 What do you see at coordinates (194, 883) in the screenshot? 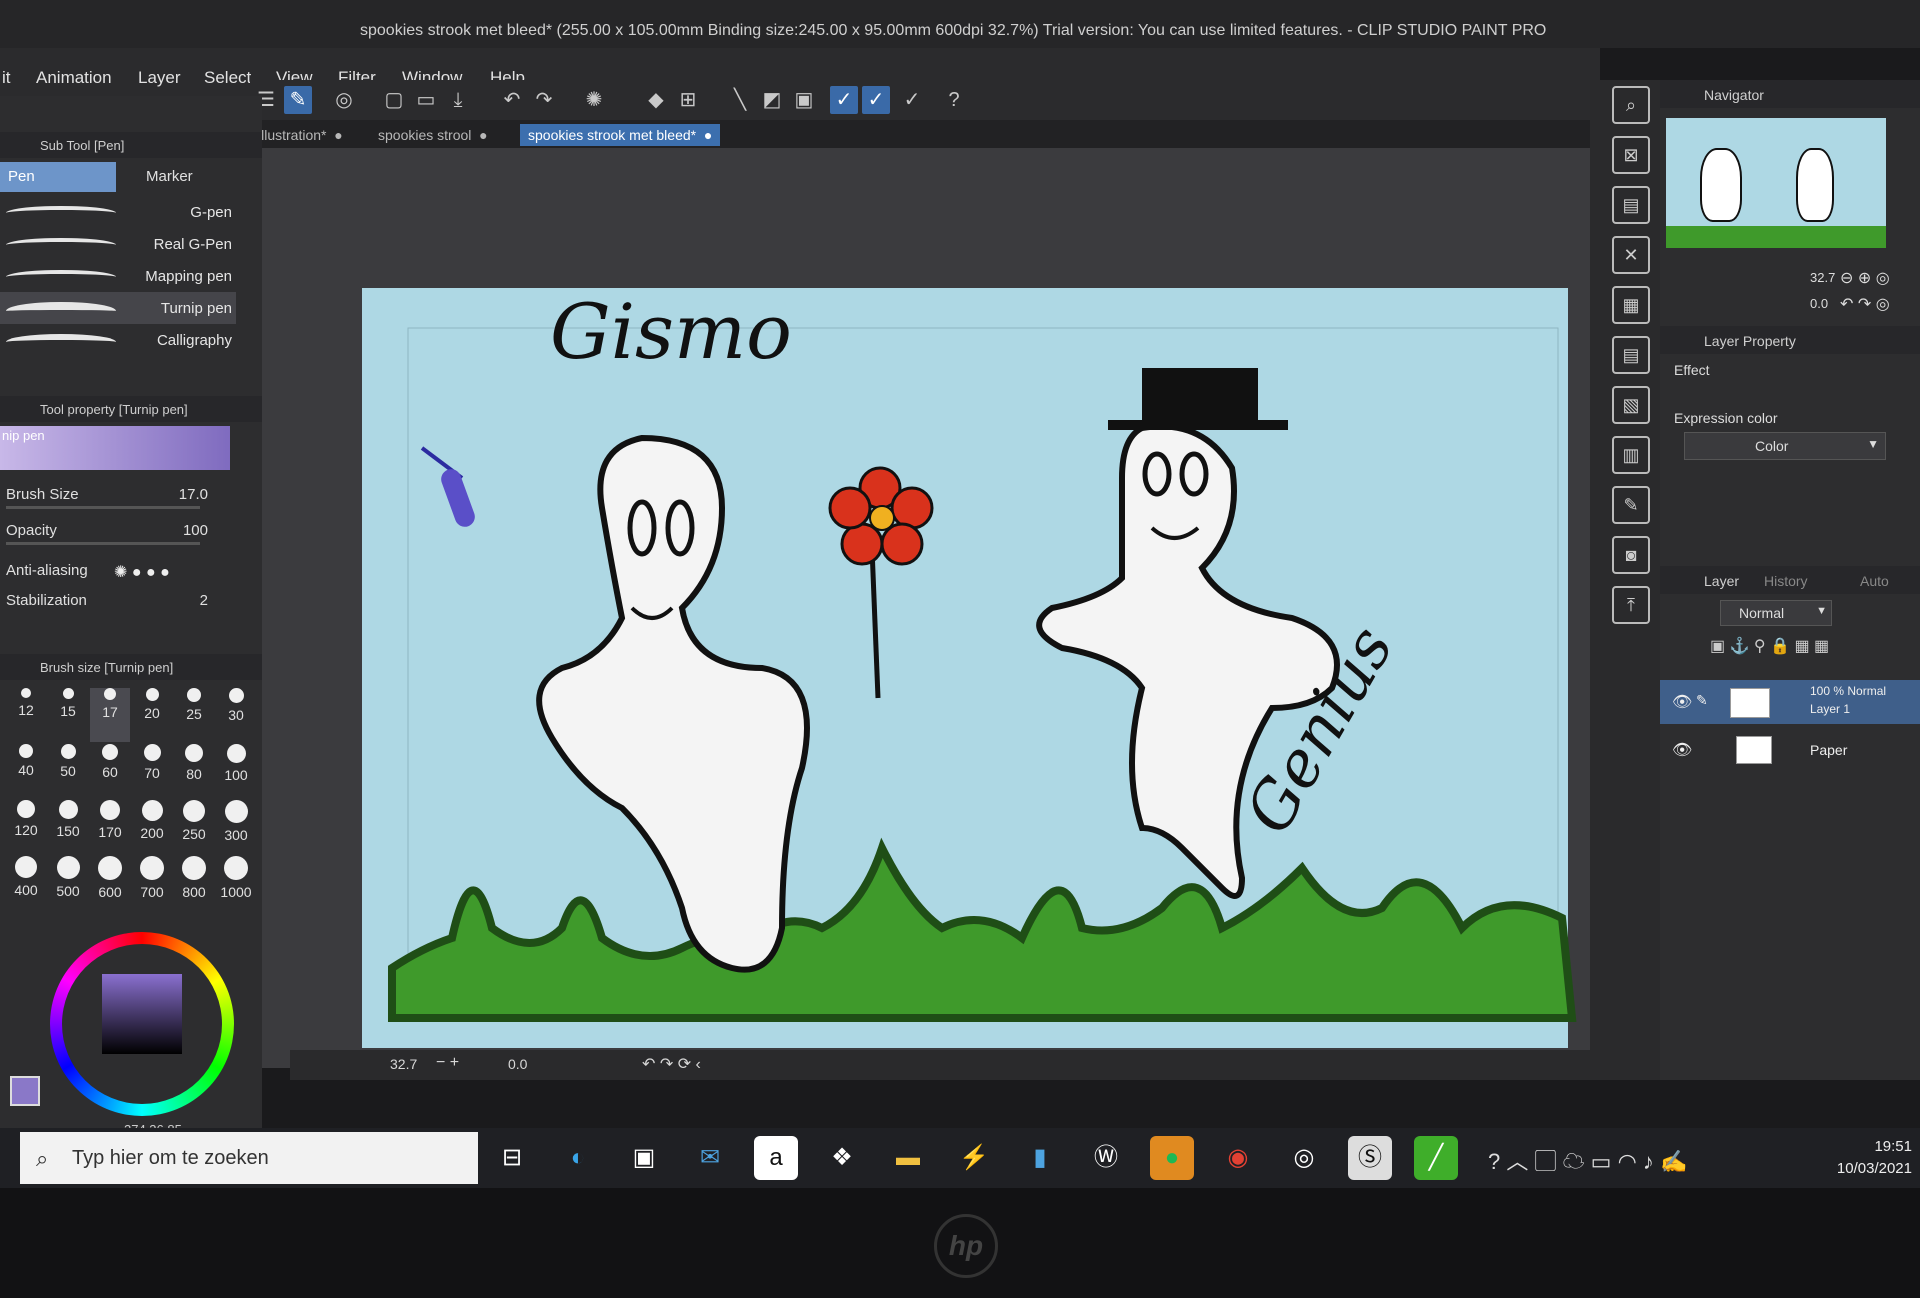
I see `brush-size-option: 800` at bounding box center [194, 883].